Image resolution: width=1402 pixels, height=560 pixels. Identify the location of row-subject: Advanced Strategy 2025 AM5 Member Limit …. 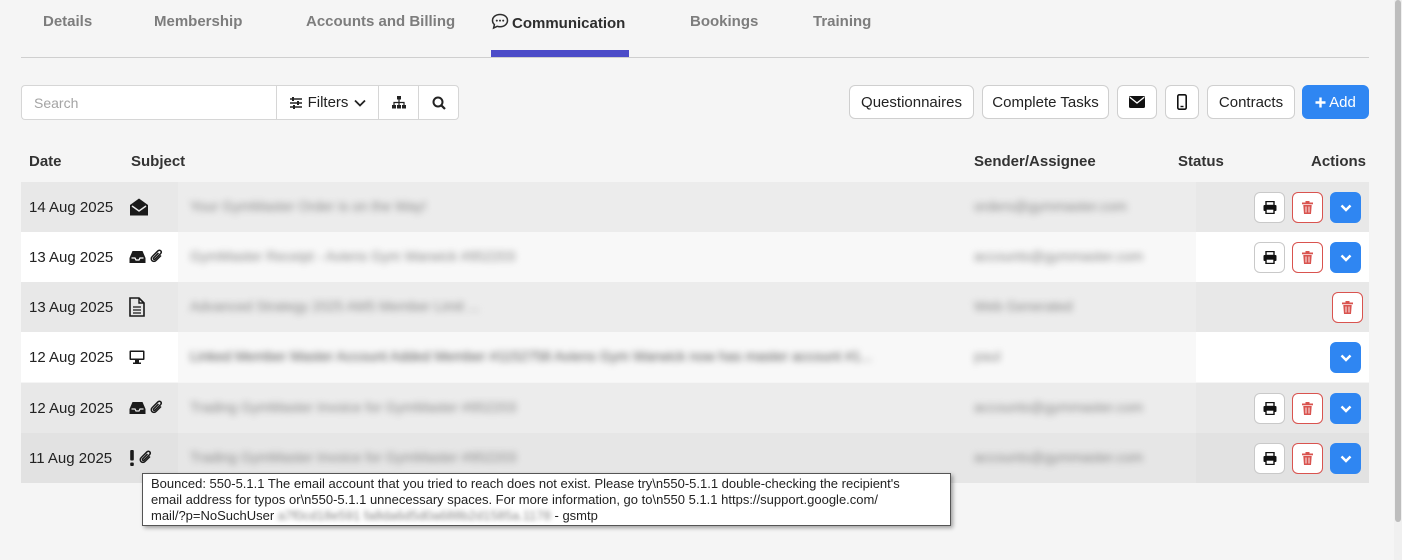
(335, 306).